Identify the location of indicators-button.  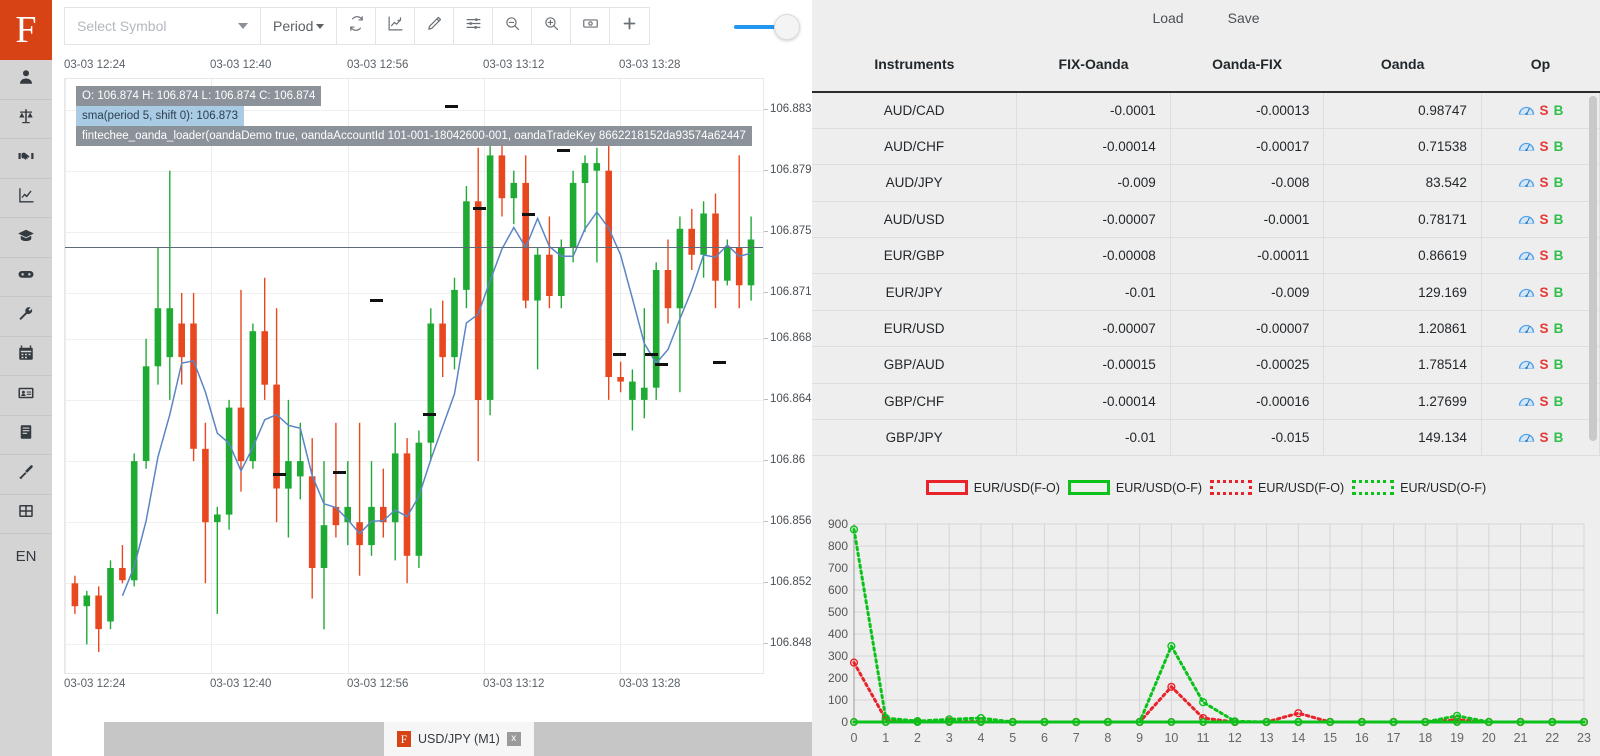
(474, 26).